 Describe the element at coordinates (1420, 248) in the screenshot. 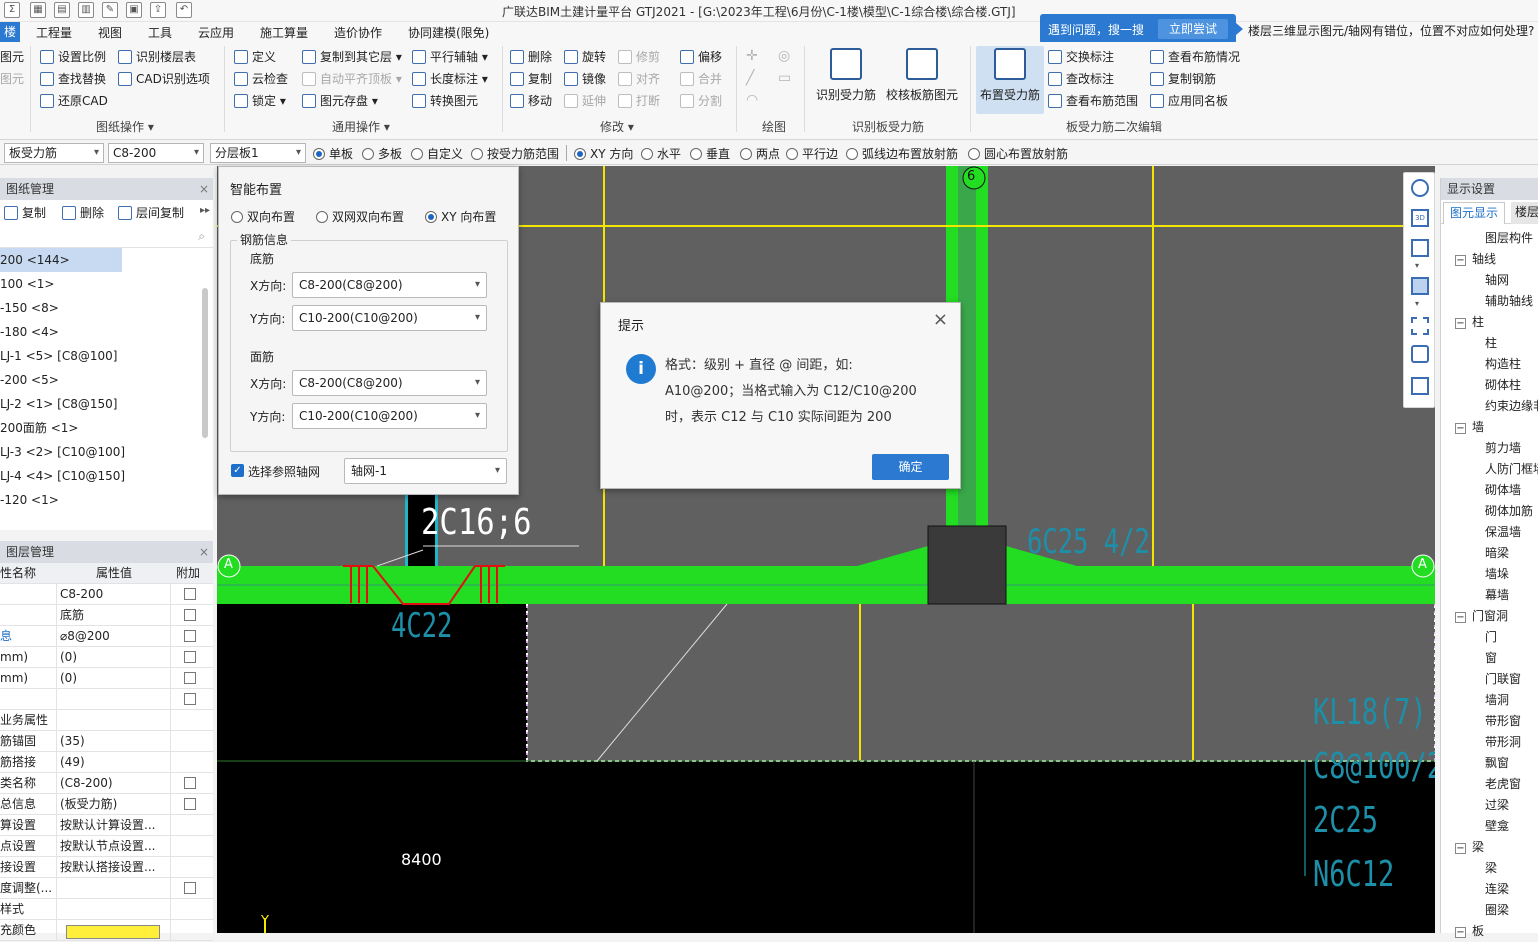

I see `cube-icon` at that location.